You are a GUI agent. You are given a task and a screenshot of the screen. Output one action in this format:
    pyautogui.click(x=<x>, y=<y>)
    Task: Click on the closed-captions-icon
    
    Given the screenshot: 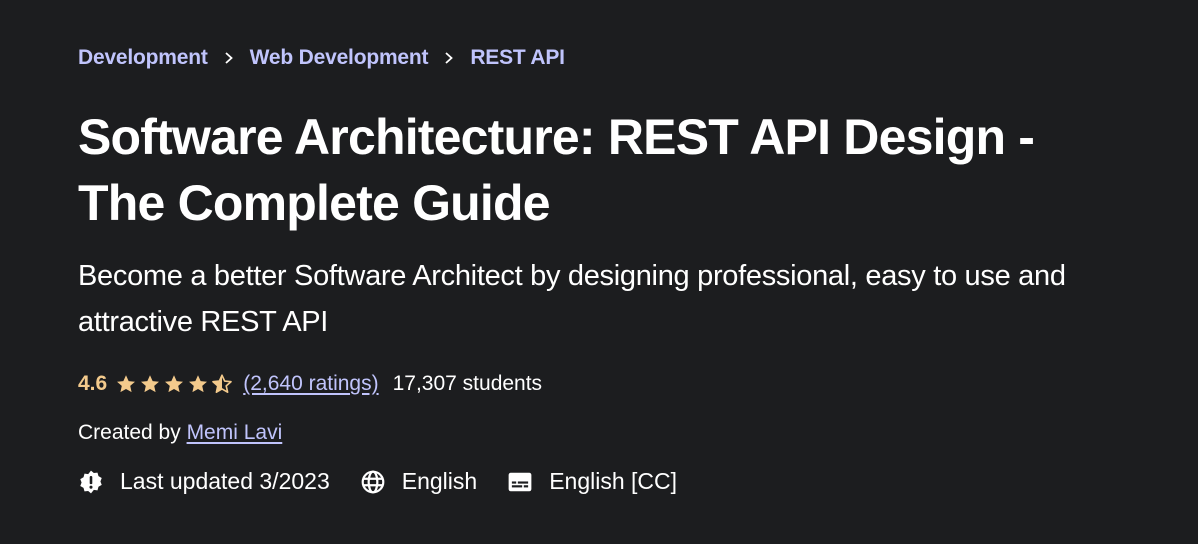 What is the action you would take?
    pyautogui.click(x=520, y=481)
    